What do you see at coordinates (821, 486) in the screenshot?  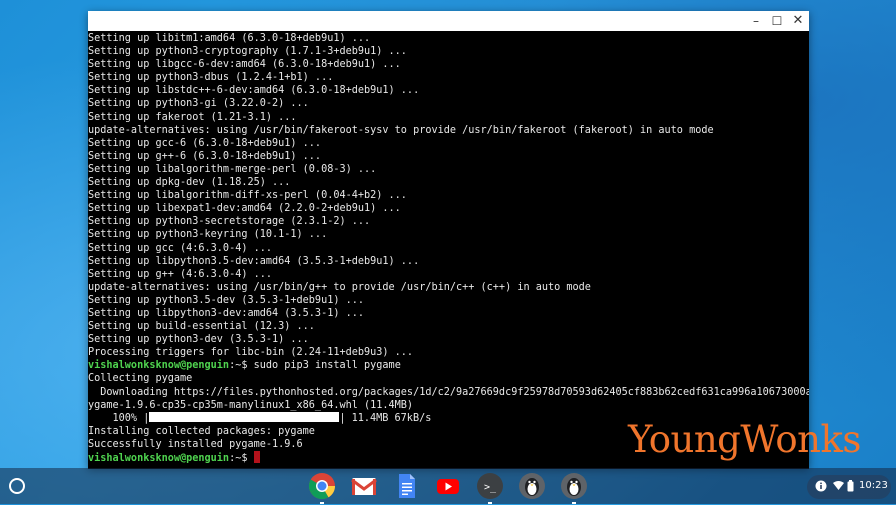 I see `notification-icon` at bounding box center [821, 486].